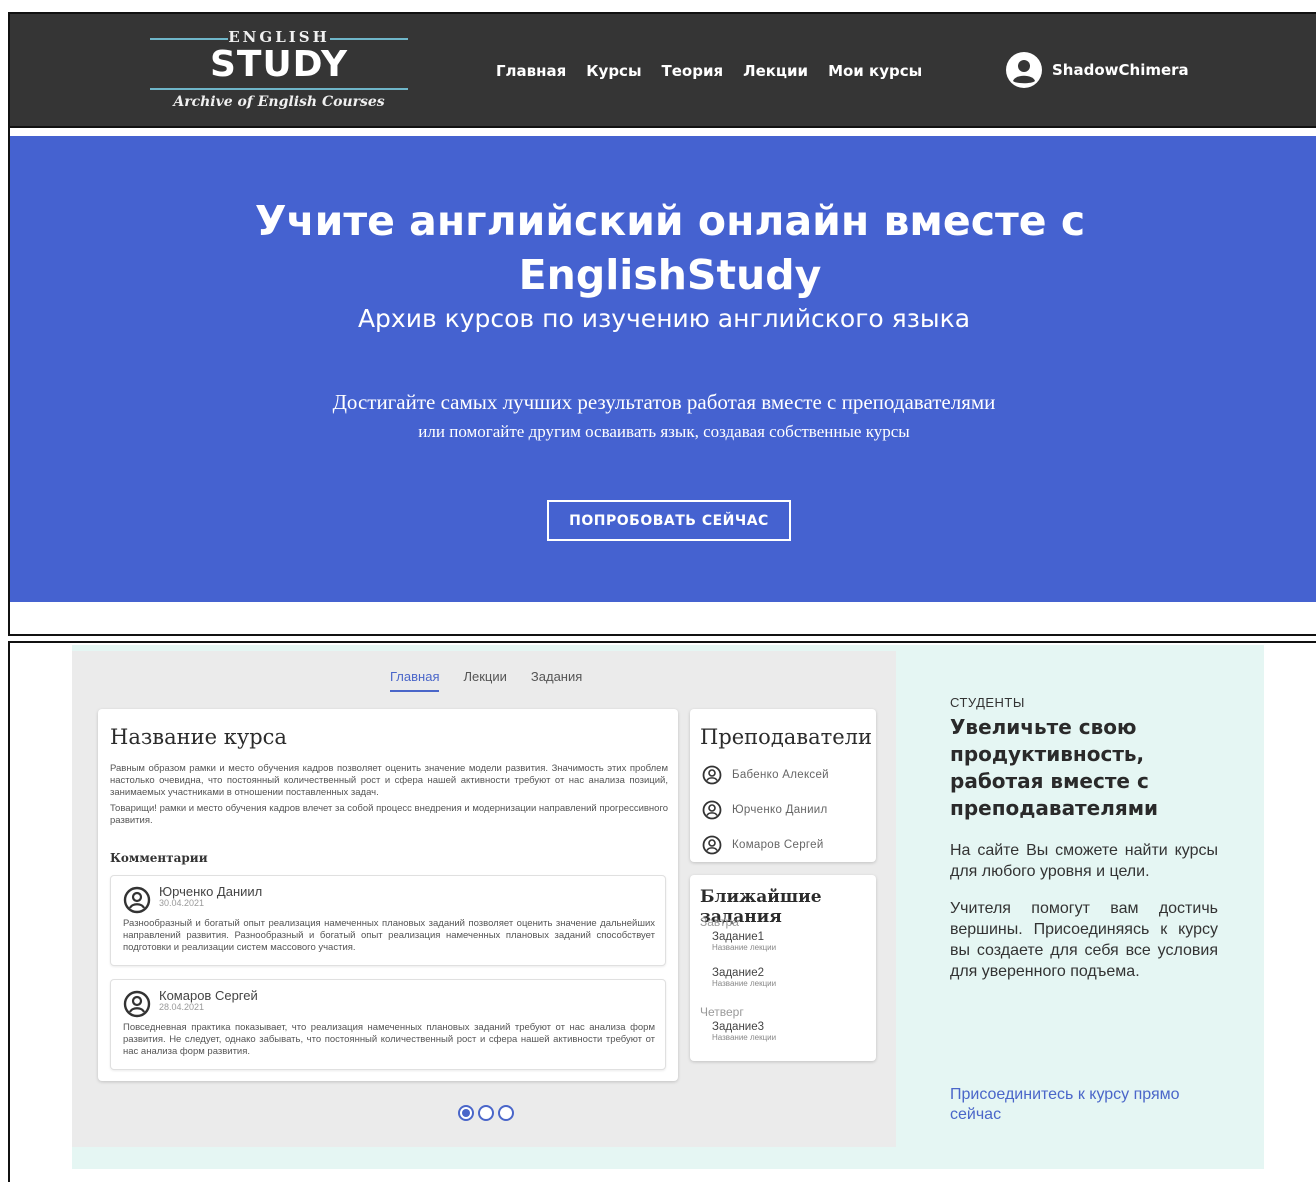  What do you see at coordinates (987, 702) in the screenshot?
I see `promo-kicker: СТУДЕНТЫ` at bounding box center [987, 702].